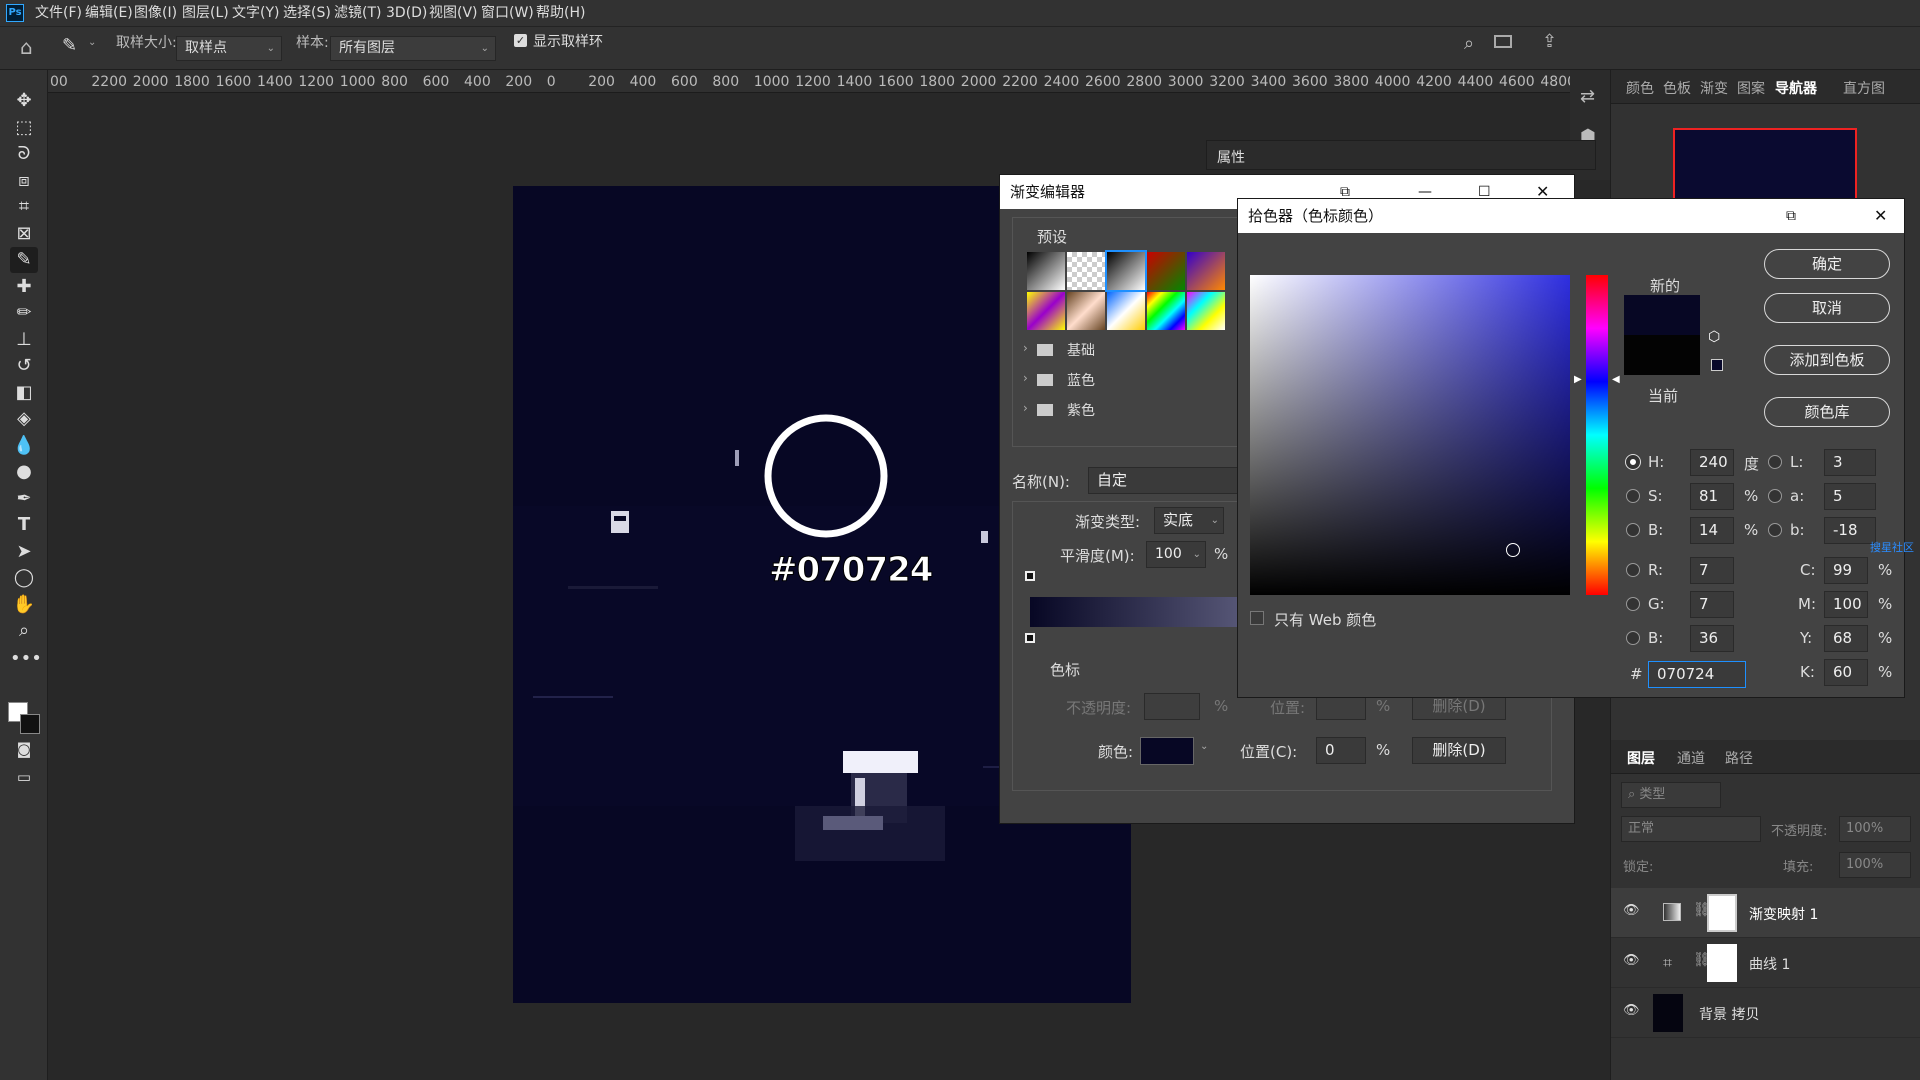 The width and height of the screenshot is (1920, 1080). Describe the element at coordinates (1722, 913) in the screenshot. I see `layer-mask-thumbnail` at that location.